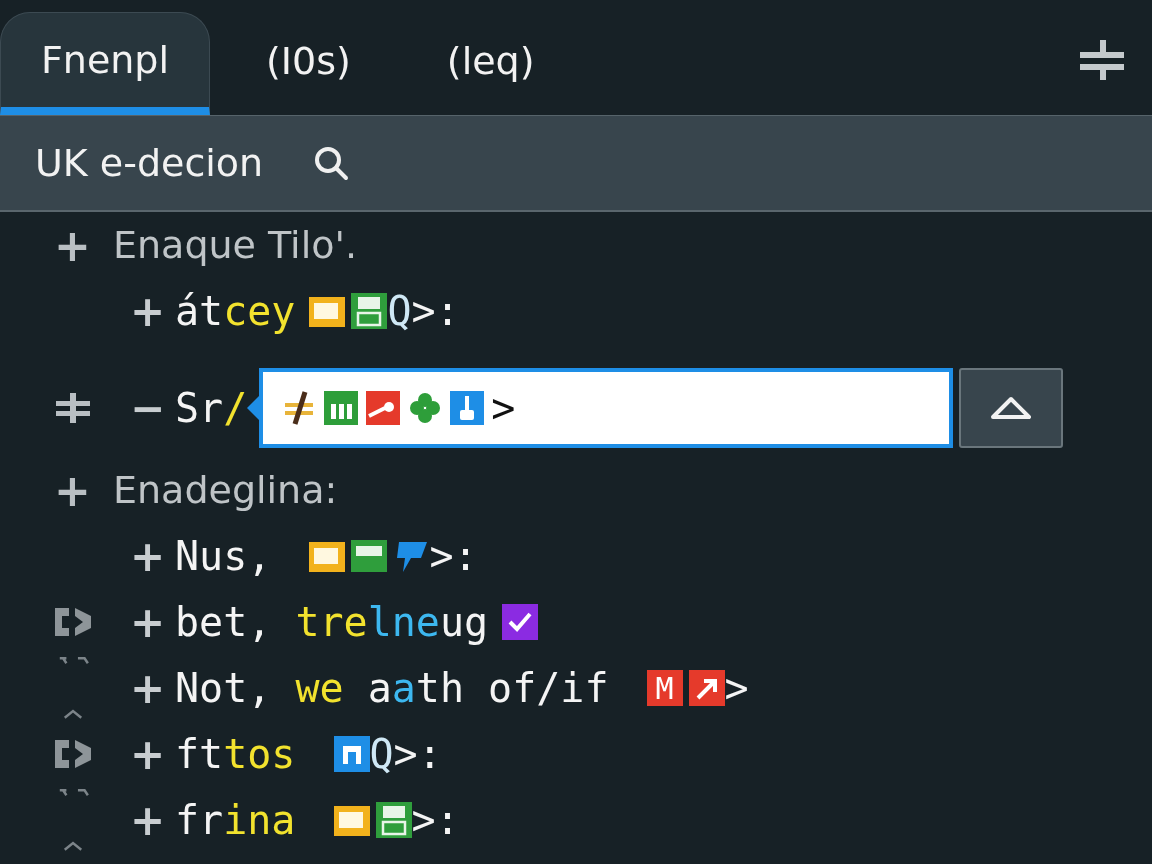  Describe the element at coordinates (260, 820) in the screenshot. I see `code-text: ina` at that location.